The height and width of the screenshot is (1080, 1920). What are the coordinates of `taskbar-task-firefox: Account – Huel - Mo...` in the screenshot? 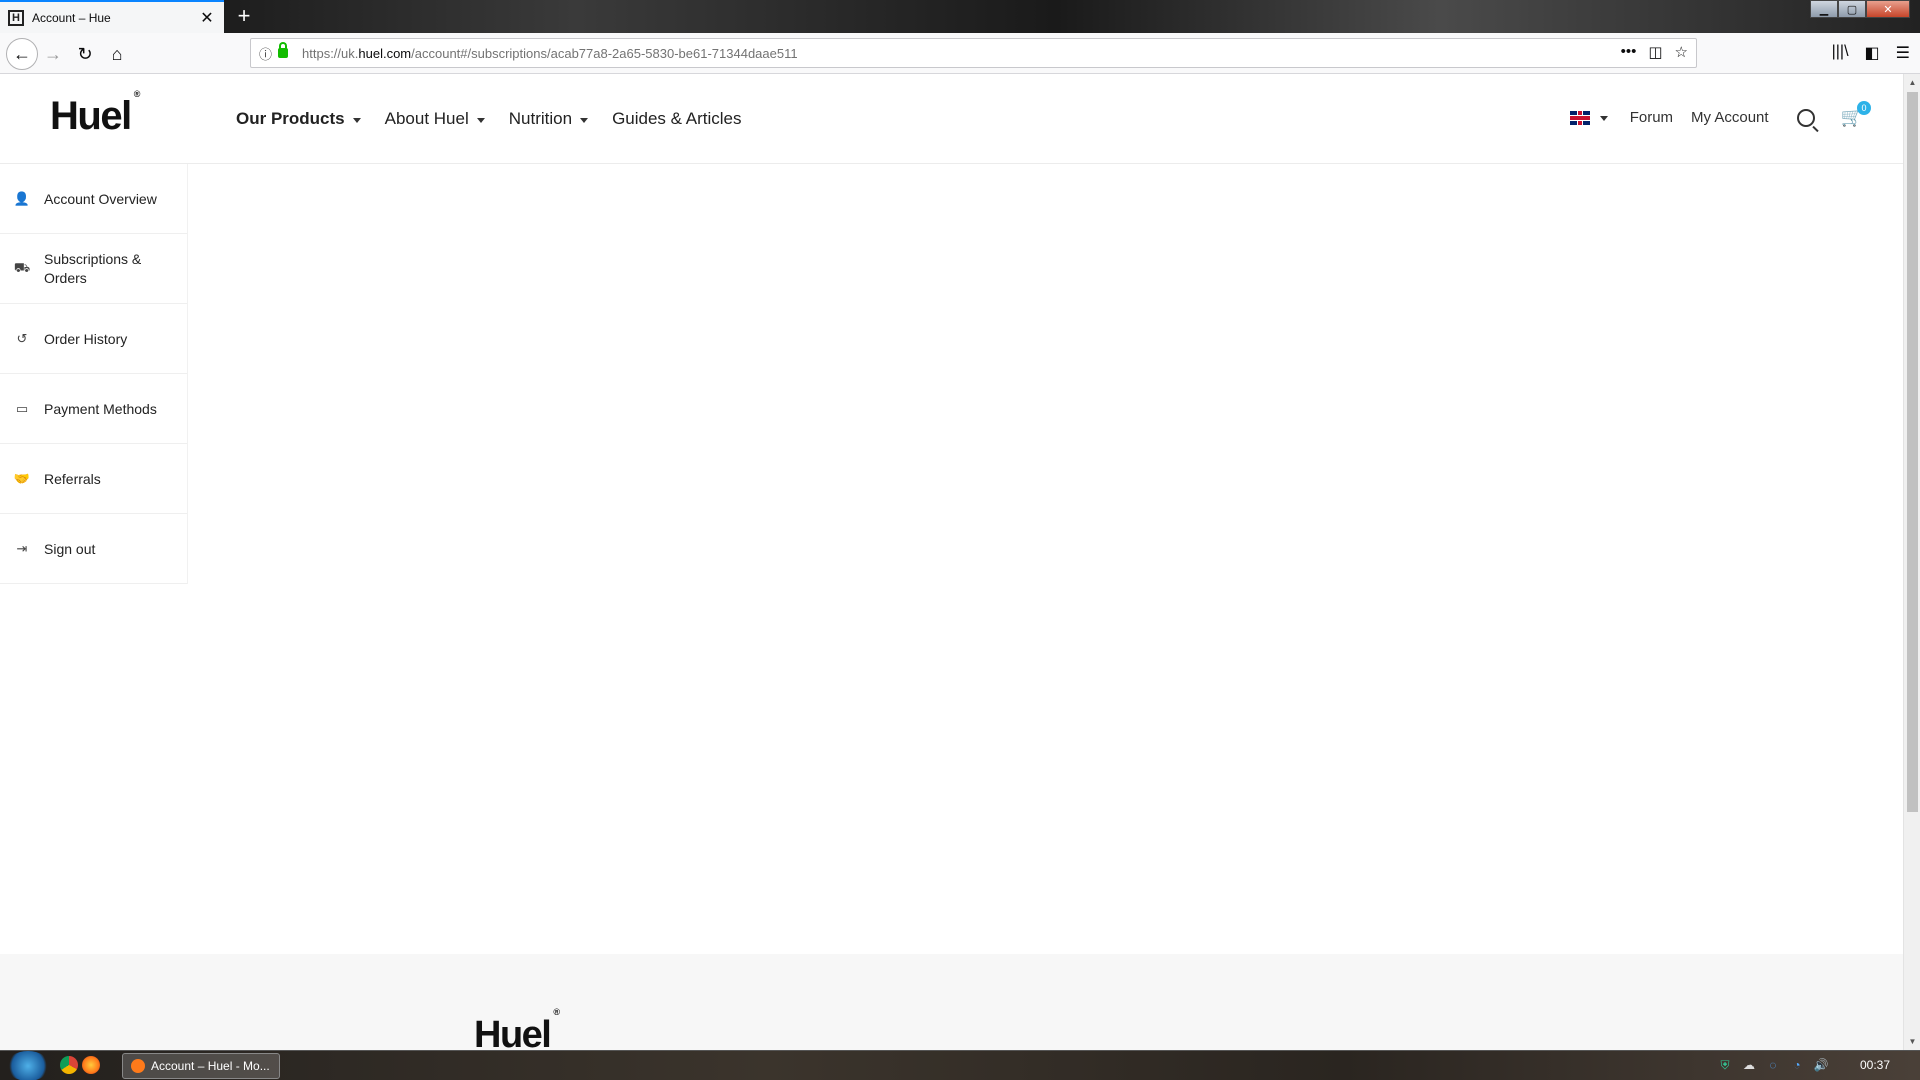 It's located at (201, 1066).